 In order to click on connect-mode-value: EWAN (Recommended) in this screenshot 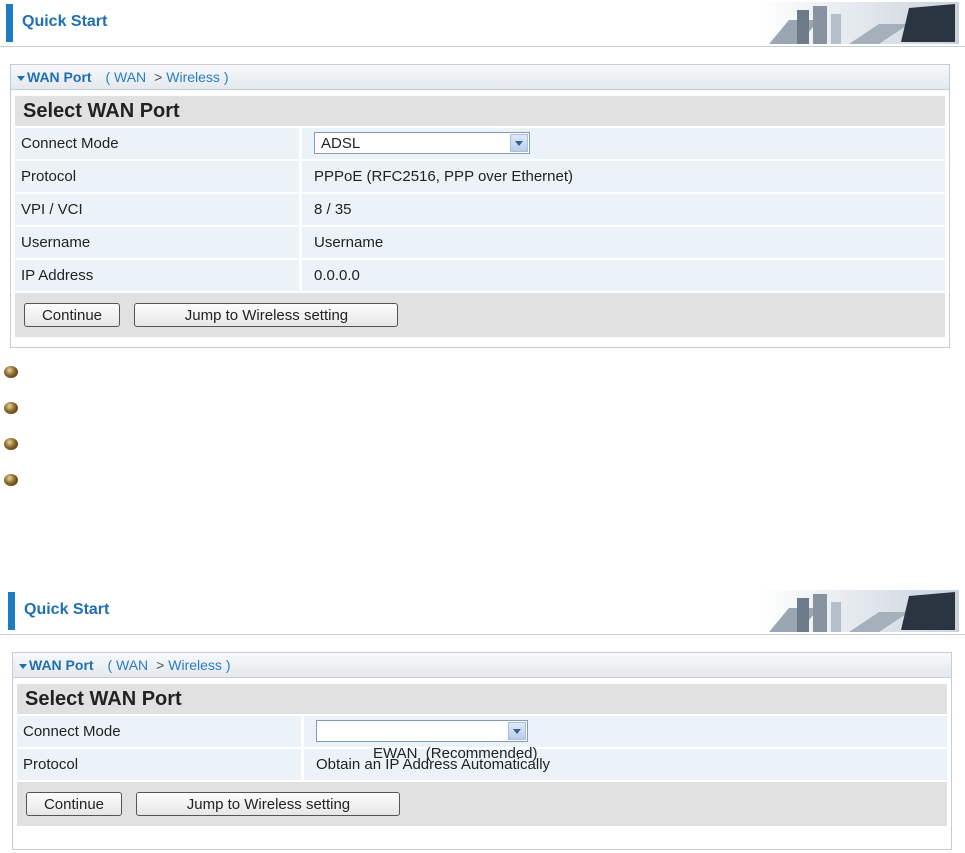, I will do `click(455, 754)`.